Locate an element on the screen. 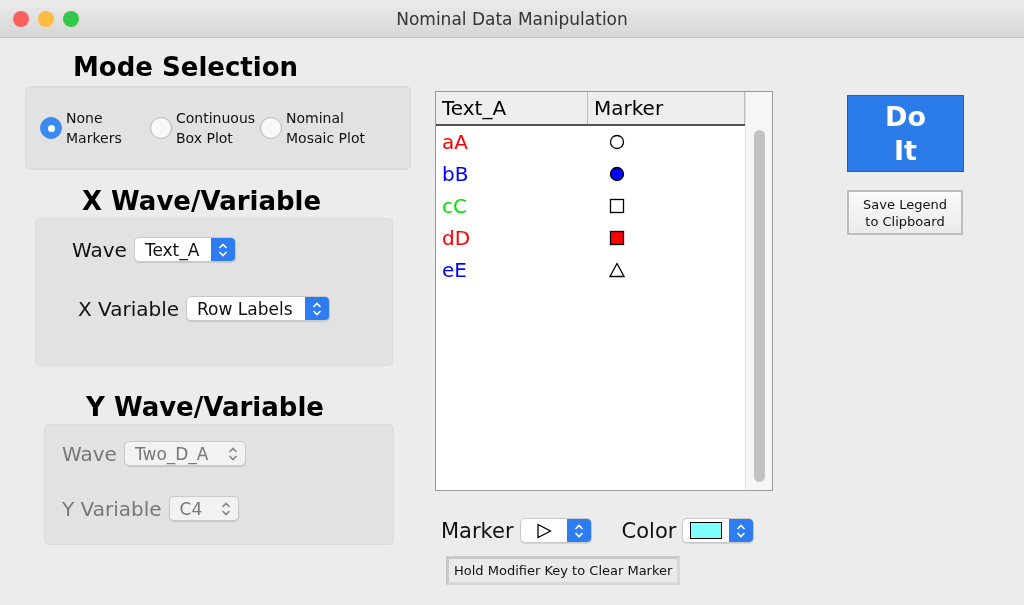 Image resolution: width=1024 pixels, height=605 pixels. field-label: X Variable is located at coordinates (129, 308).